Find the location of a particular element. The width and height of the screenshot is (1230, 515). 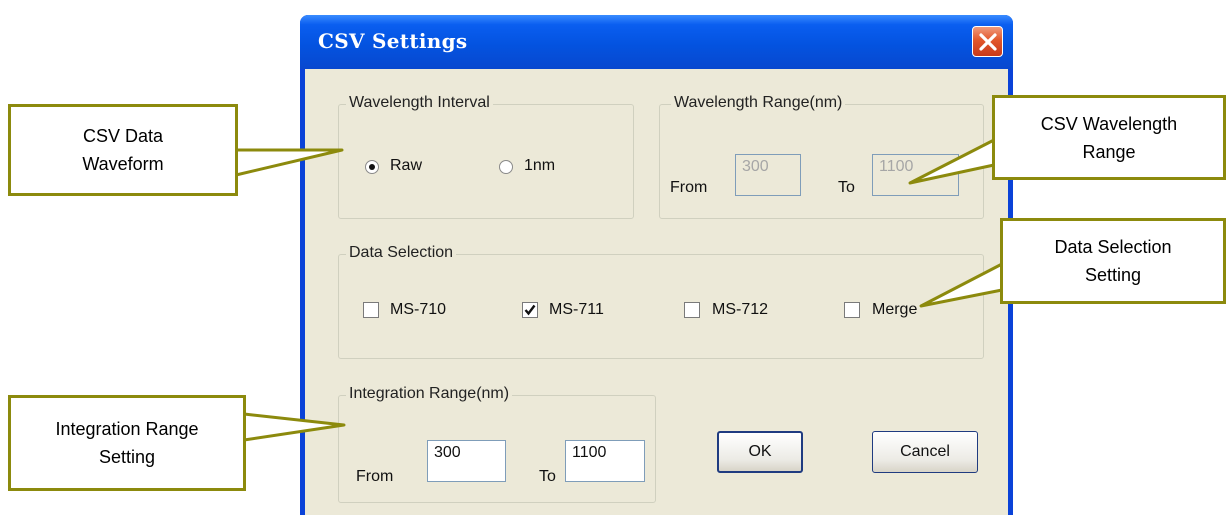

callout-line: Waveform is located at coordinates (123, 164).